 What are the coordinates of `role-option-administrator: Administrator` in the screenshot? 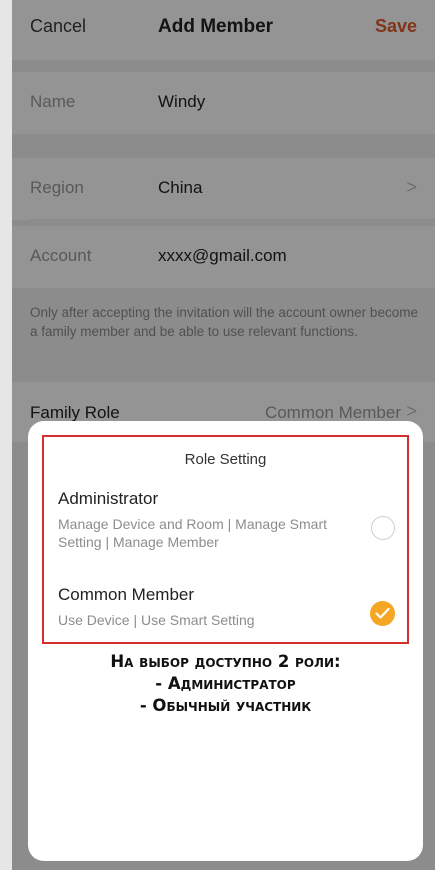 It's located at (108, 499).